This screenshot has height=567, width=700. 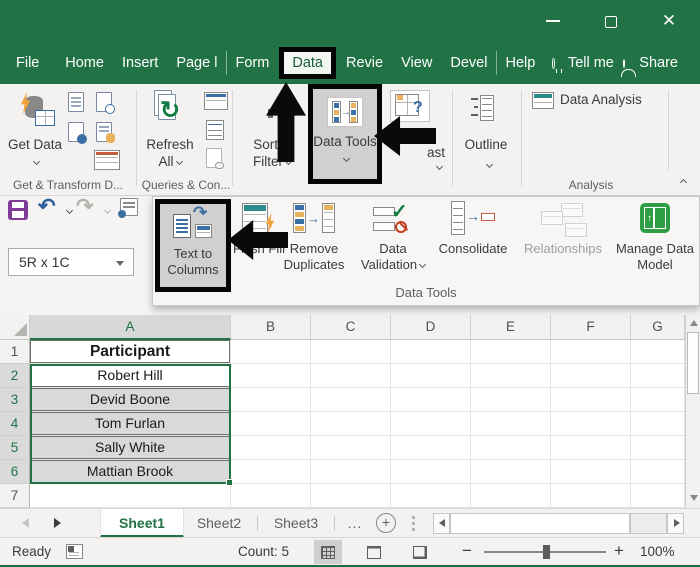 I want to click on forecast-label-partial: ast, so click(x=436, y=152).